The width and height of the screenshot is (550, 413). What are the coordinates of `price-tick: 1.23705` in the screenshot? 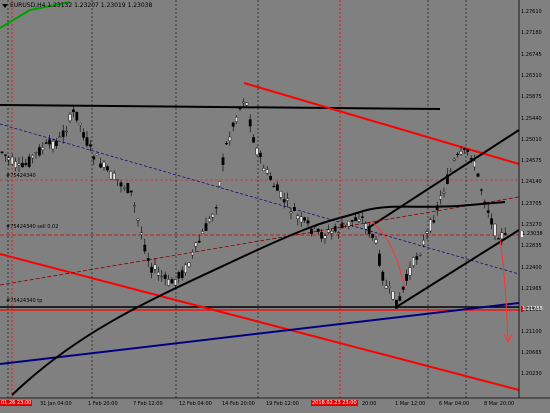 It's located at (531, 203).